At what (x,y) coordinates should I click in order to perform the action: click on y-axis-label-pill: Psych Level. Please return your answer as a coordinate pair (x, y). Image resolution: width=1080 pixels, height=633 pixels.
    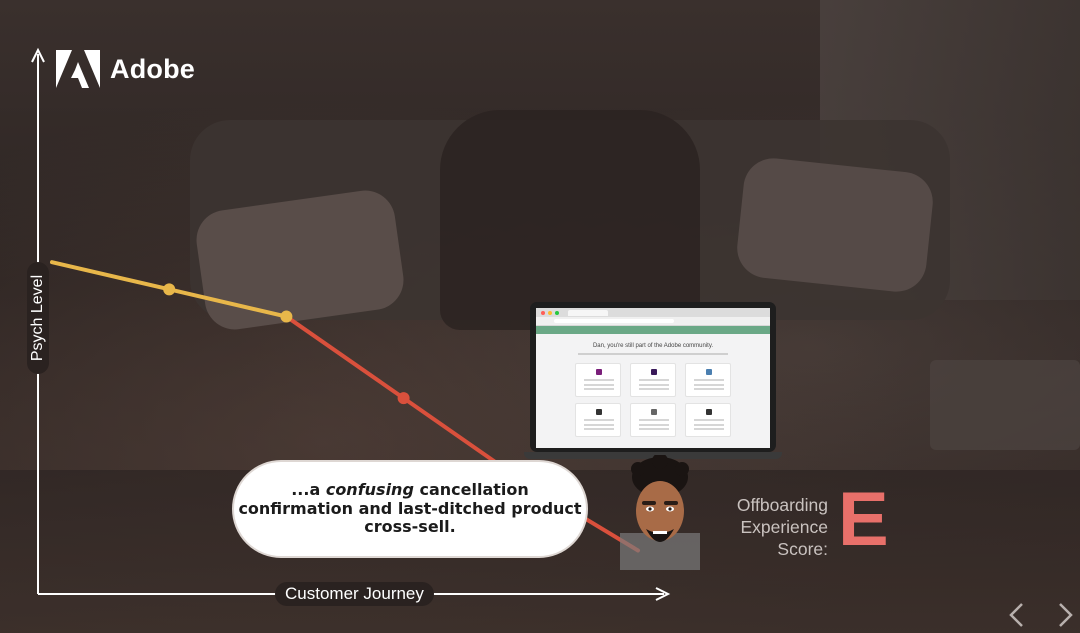
    Looking at the image, I should click on (38, 318).